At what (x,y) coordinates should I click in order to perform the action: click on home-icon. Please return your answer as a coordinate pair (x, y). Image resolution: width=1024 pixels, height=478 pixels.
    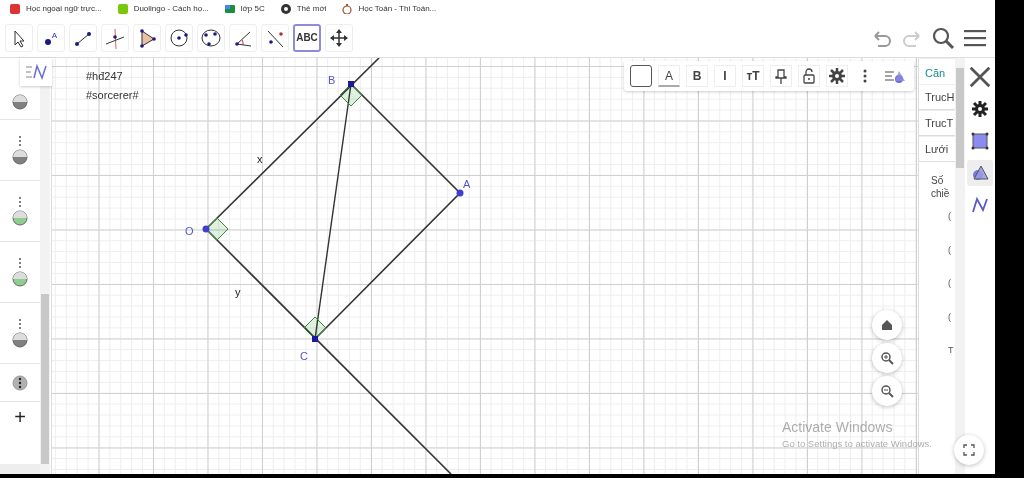
    Looking at the image, I should click on (887, 325).